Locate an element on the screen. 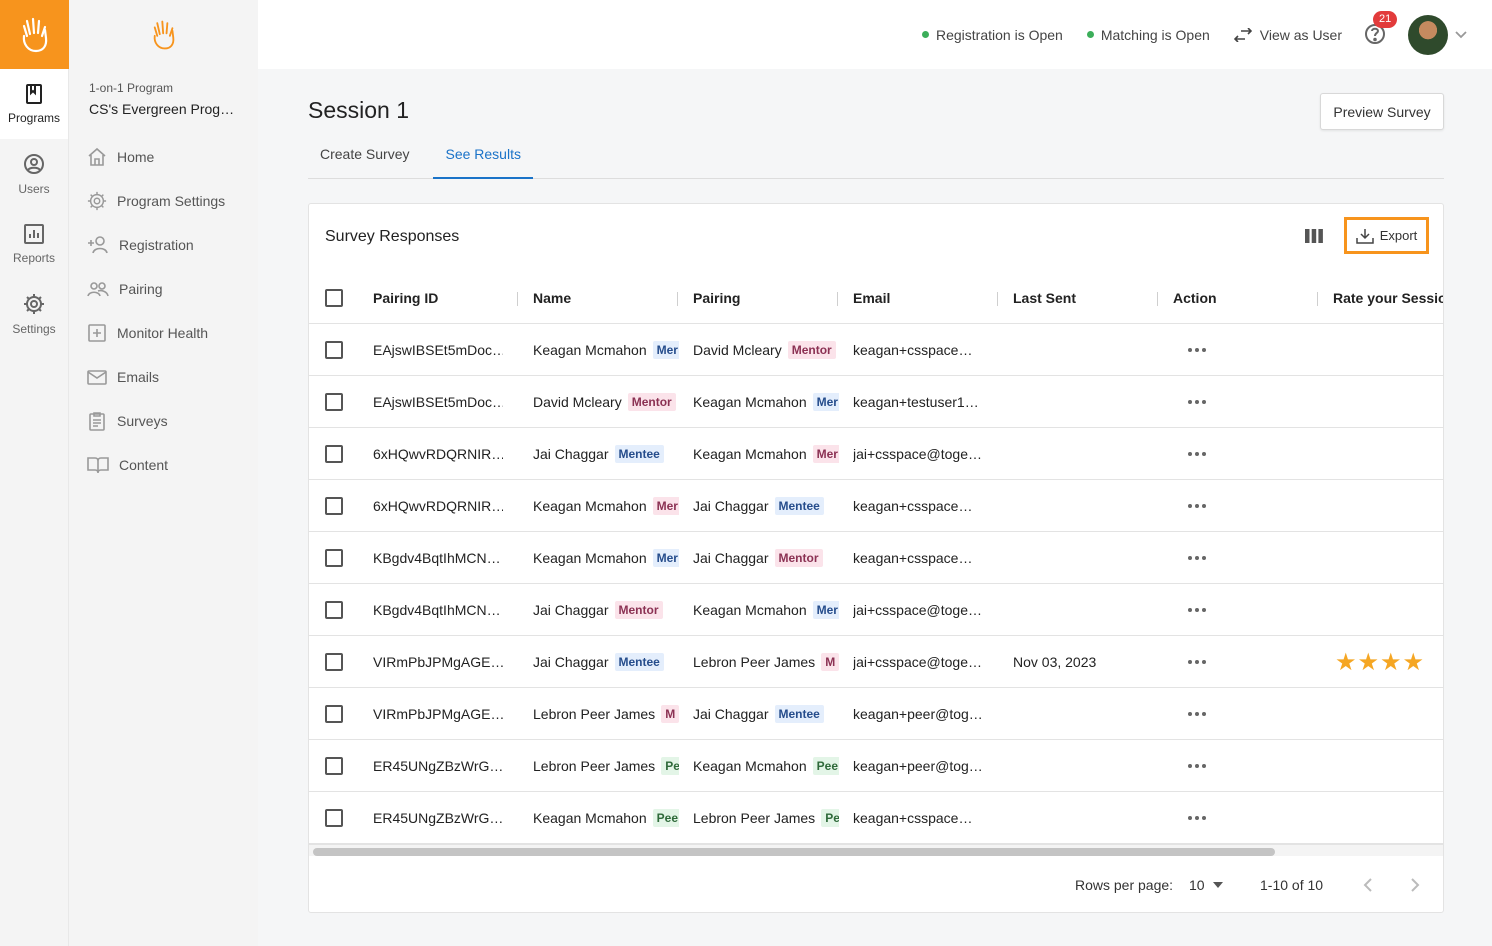 The image size is (1492, 946). column-header-action: Action is located at coordinates (1238, 298).